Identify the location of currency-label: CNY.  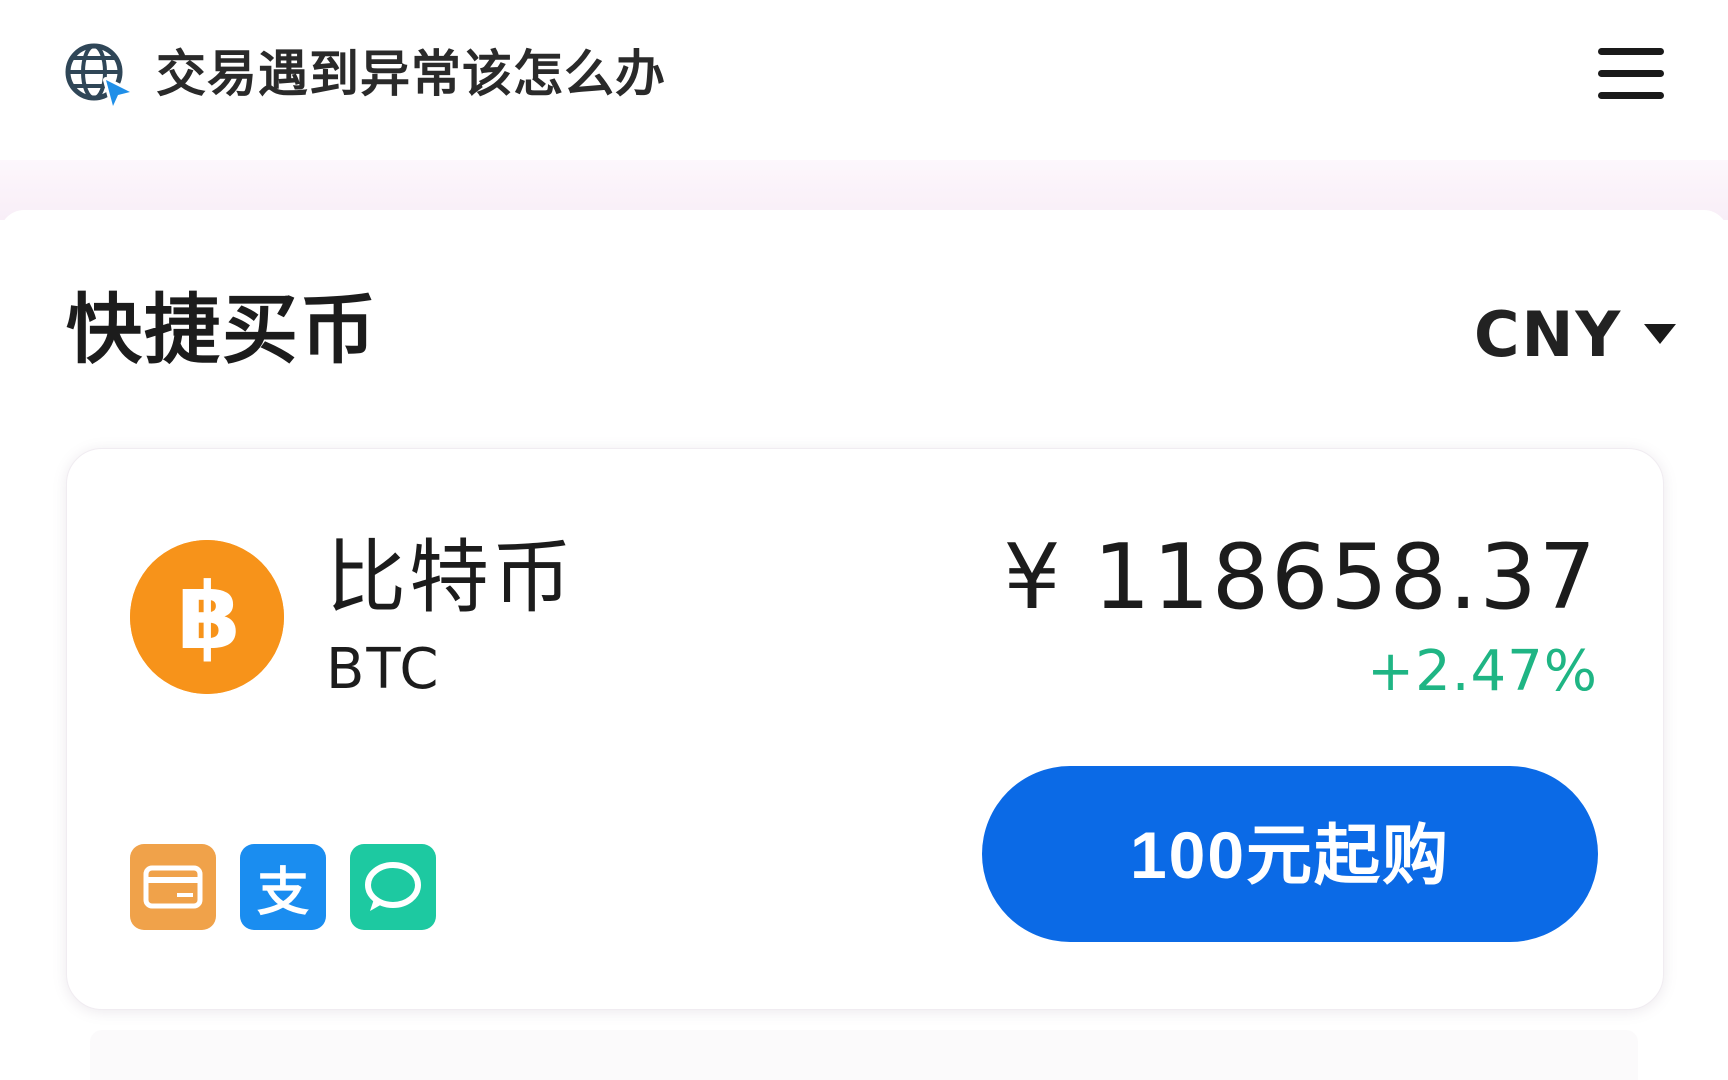
(1548, 334).